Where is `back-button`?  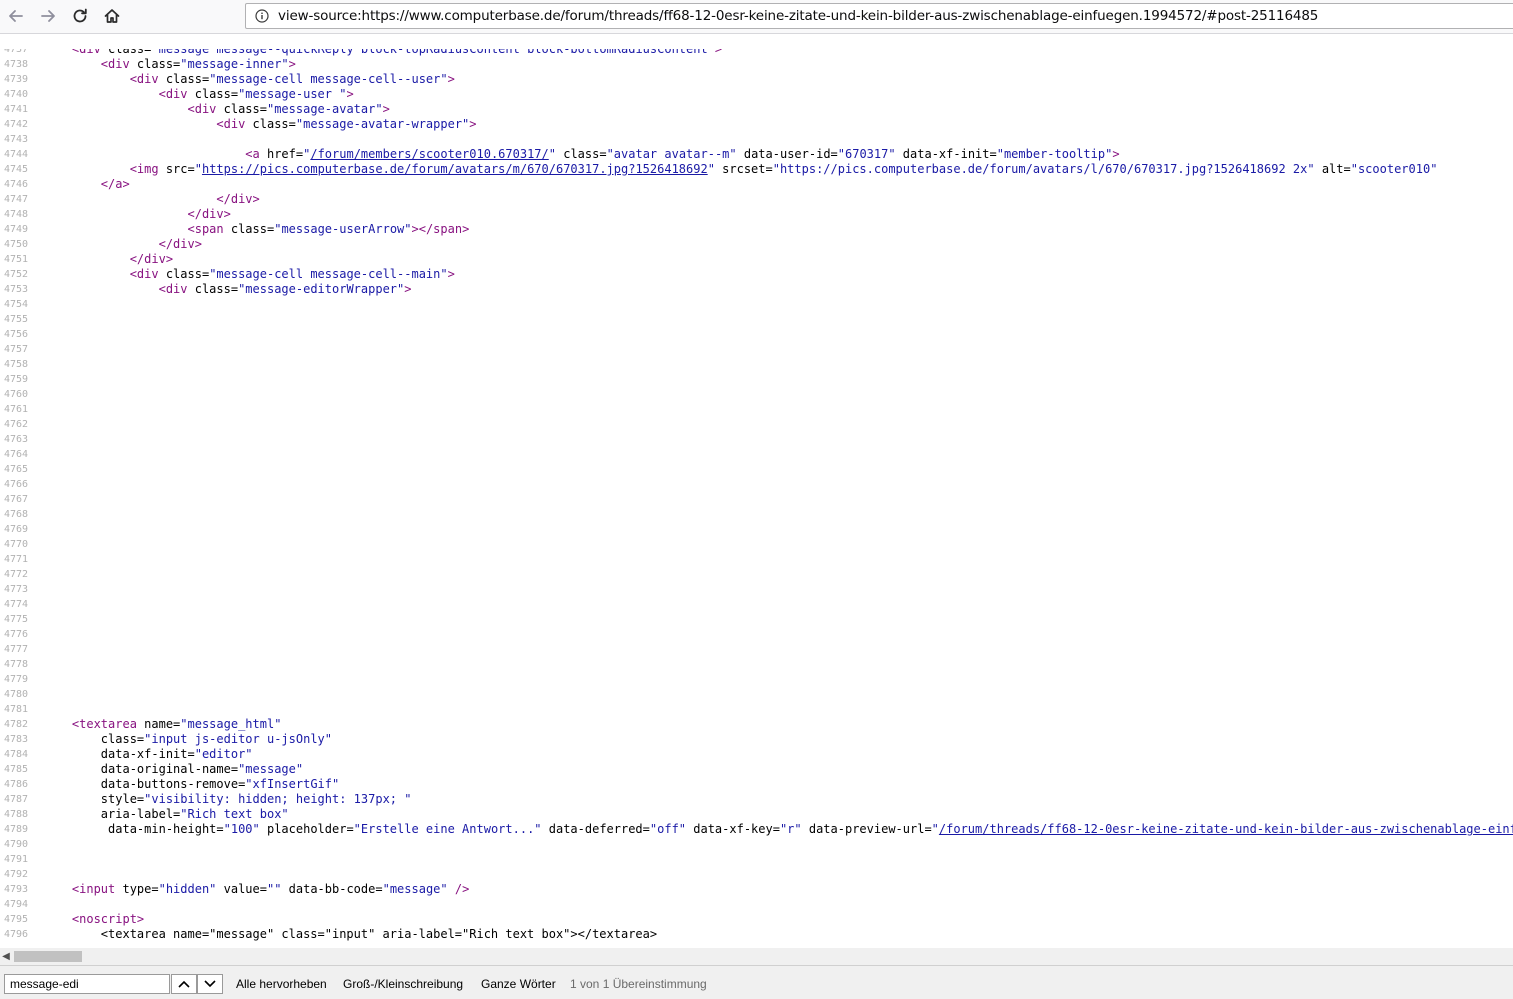
back-button is located at coordinates (16, 16).